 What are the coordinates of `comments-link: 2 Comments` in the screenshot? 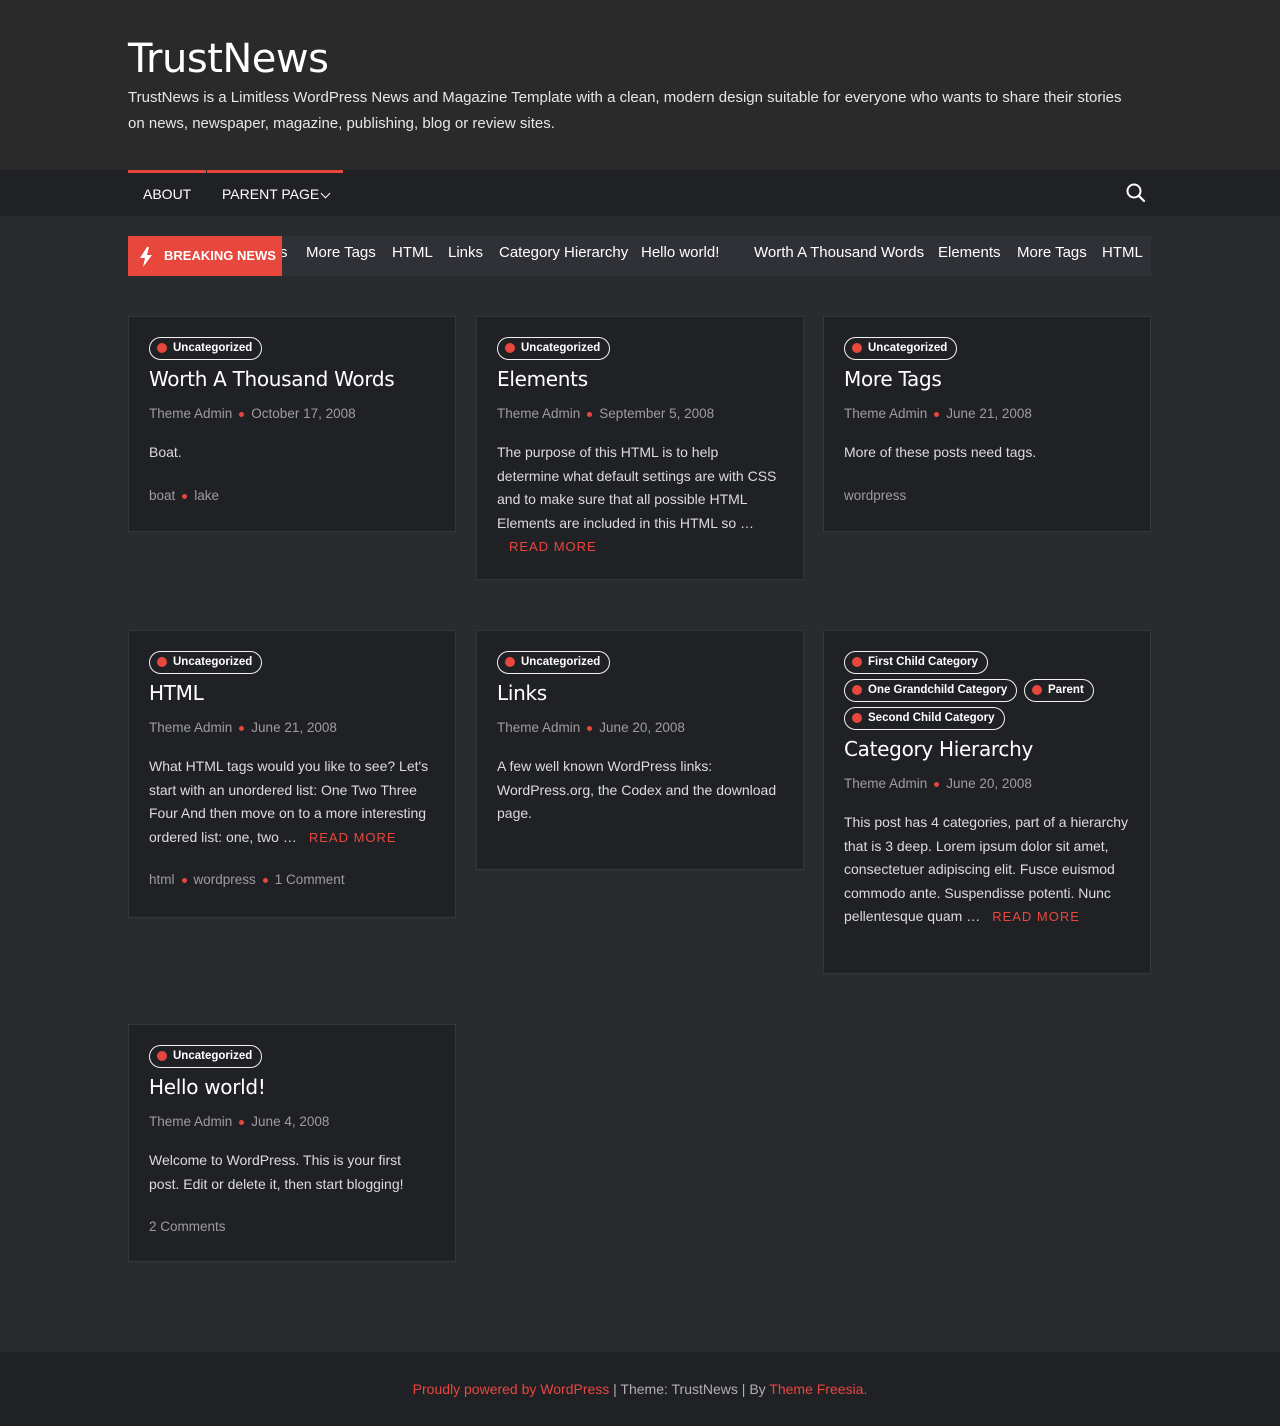 It's located at (187, 1226).